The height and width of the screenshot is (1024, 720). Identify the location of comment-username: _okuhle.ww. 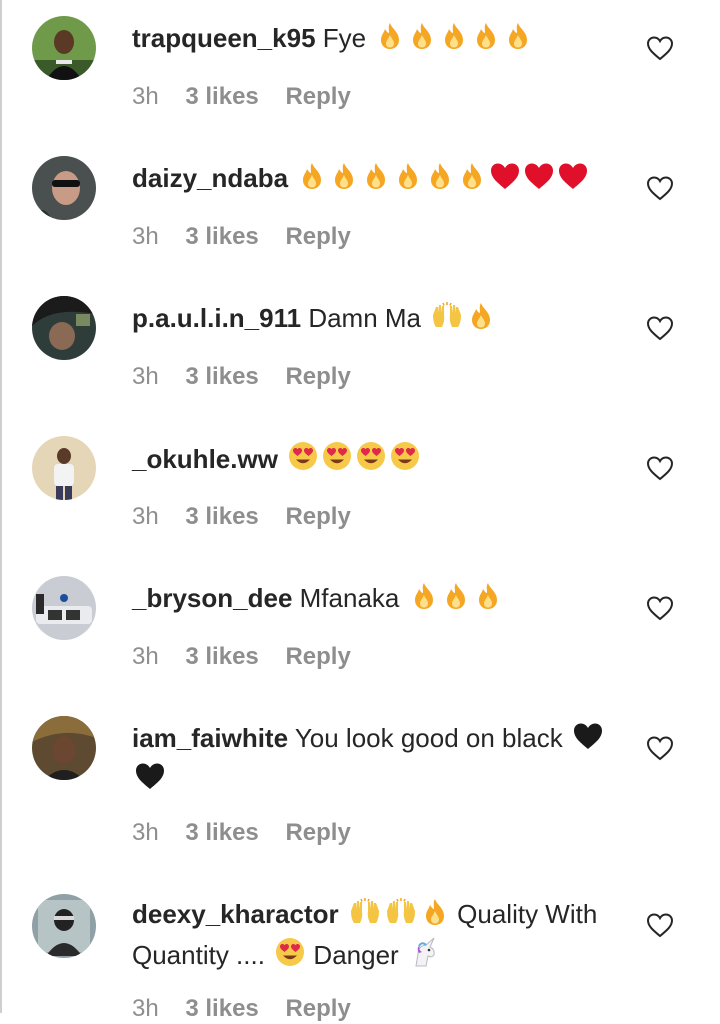
(205, 459).